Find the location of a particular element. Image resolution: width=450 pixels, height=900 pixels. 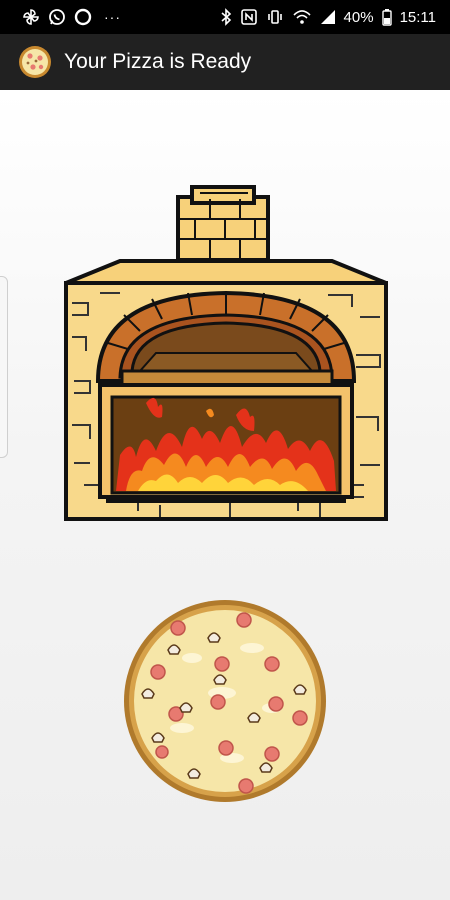

status-bar: ··· 40% 15:11 is located at coordinates (225, 17).